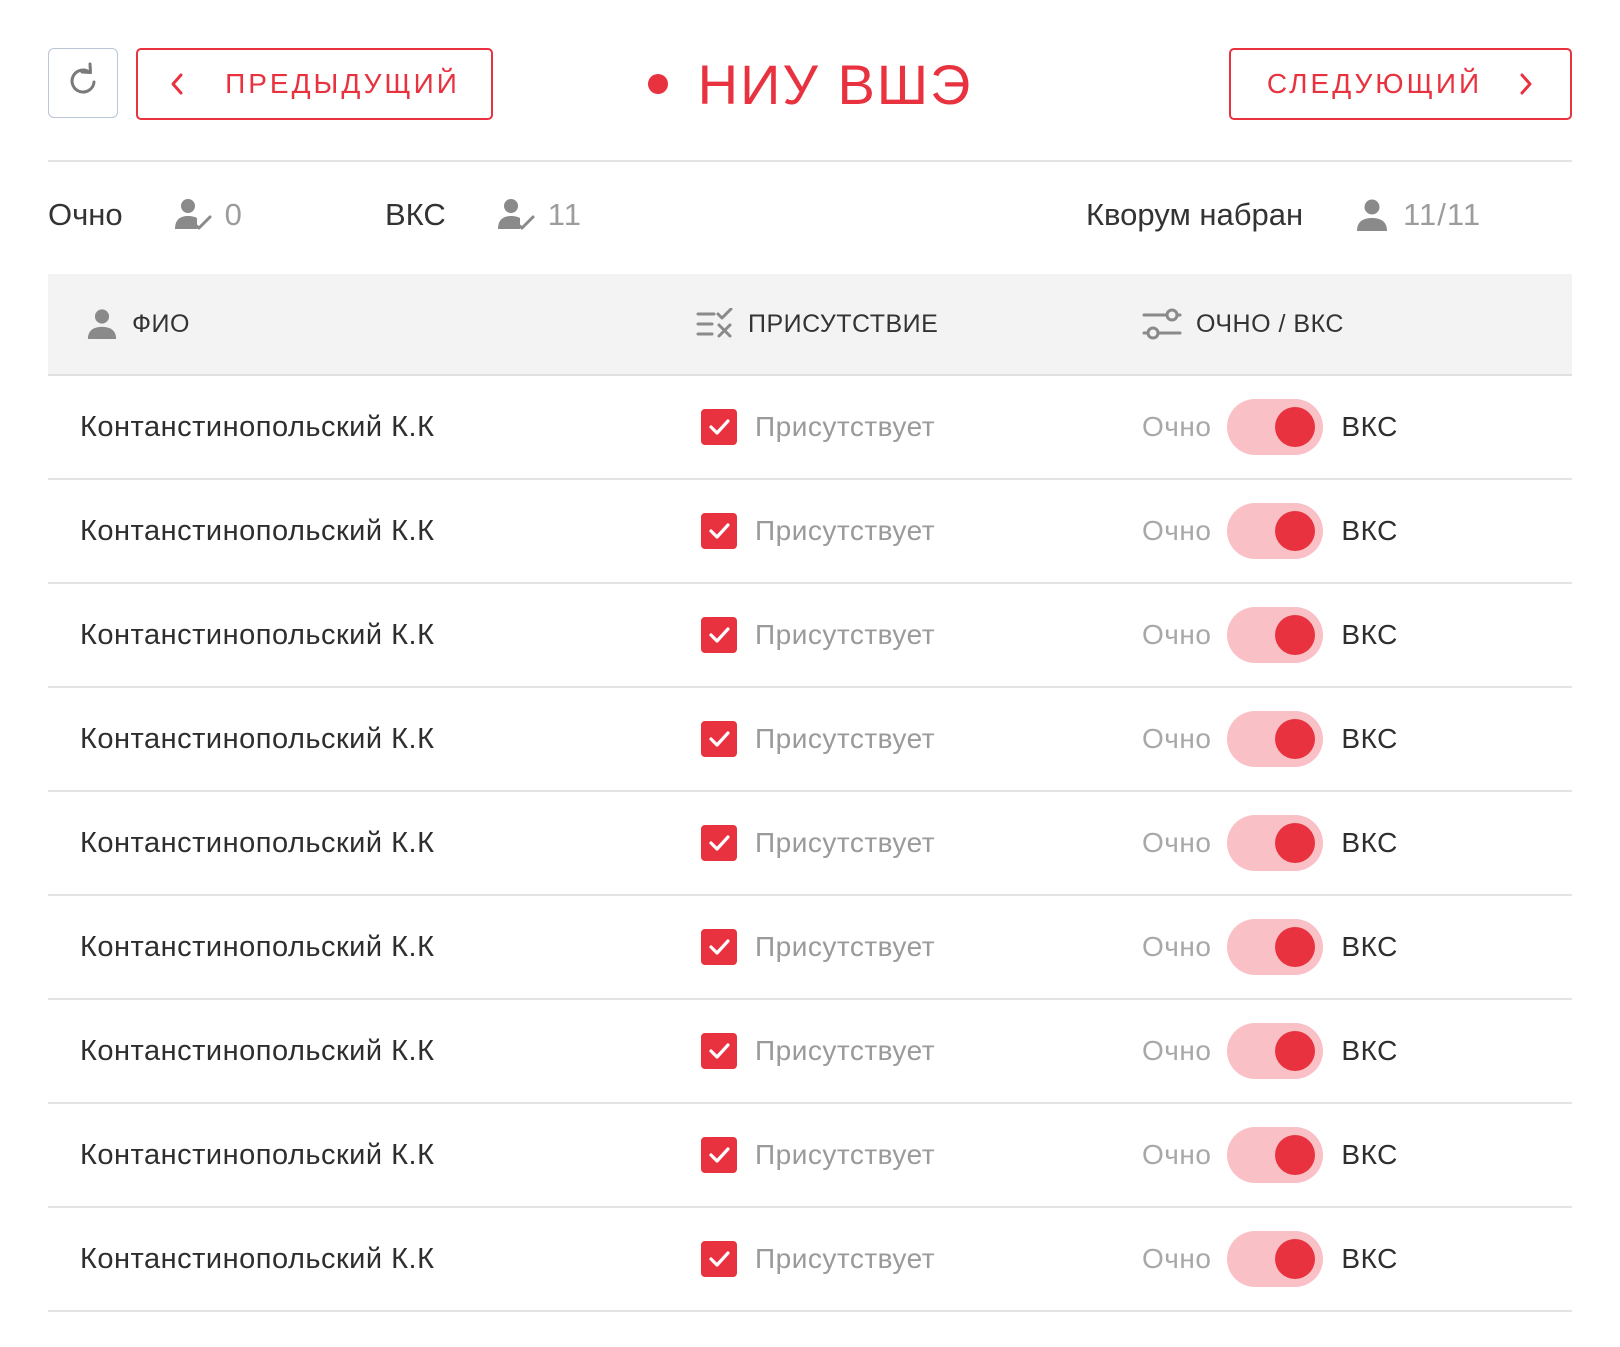  Describe the element at coordinates (1400, 84) in the screenshot. I see `next-button: СЛЕДУЮЩИЙ` at that location.